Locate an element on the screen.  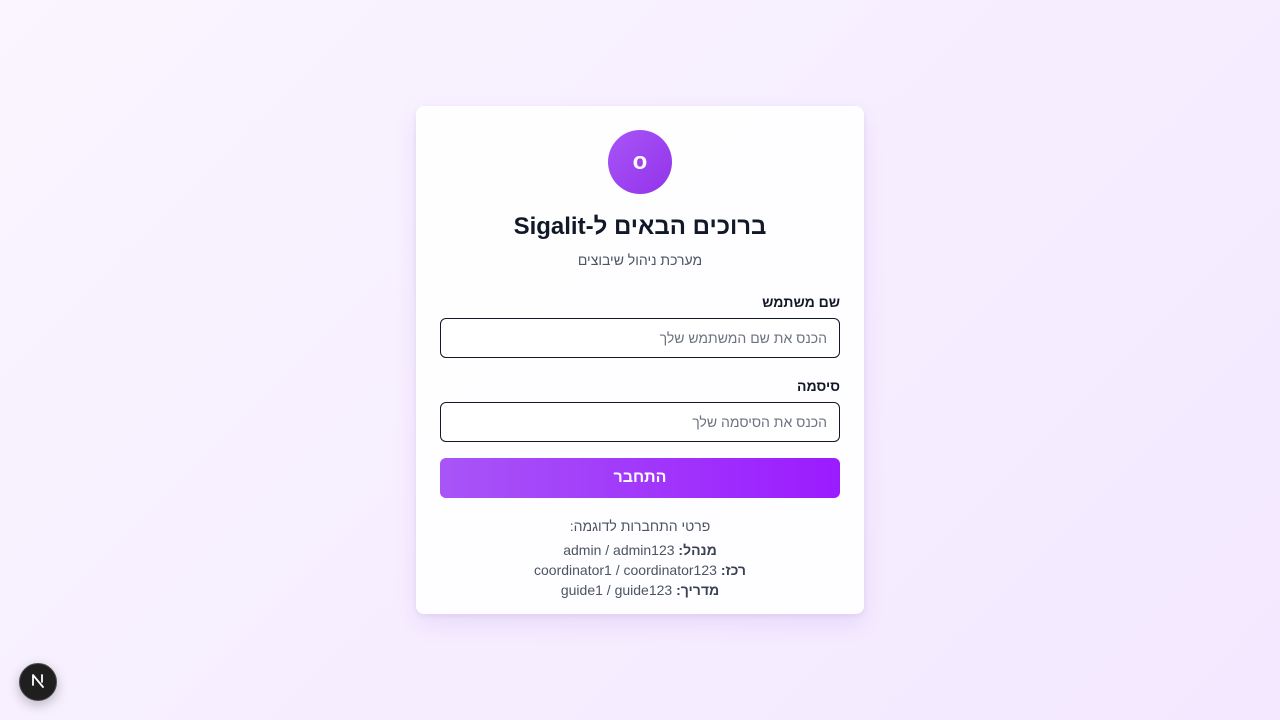
demo-credentials-row: רכז: coordinator1 / coordinator123 is located at coordinates (640, 570).